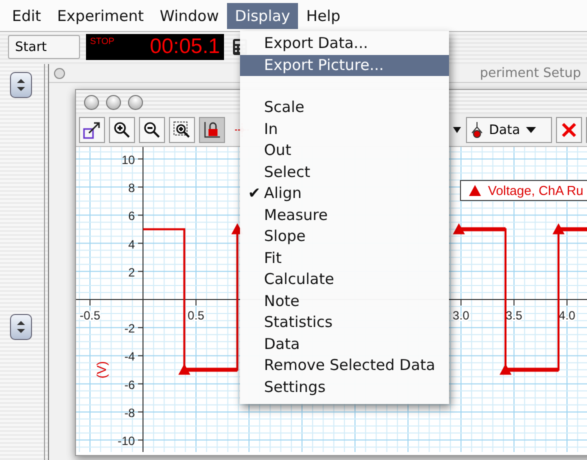  I want to click on menu-item: Select, so click(344, 172).